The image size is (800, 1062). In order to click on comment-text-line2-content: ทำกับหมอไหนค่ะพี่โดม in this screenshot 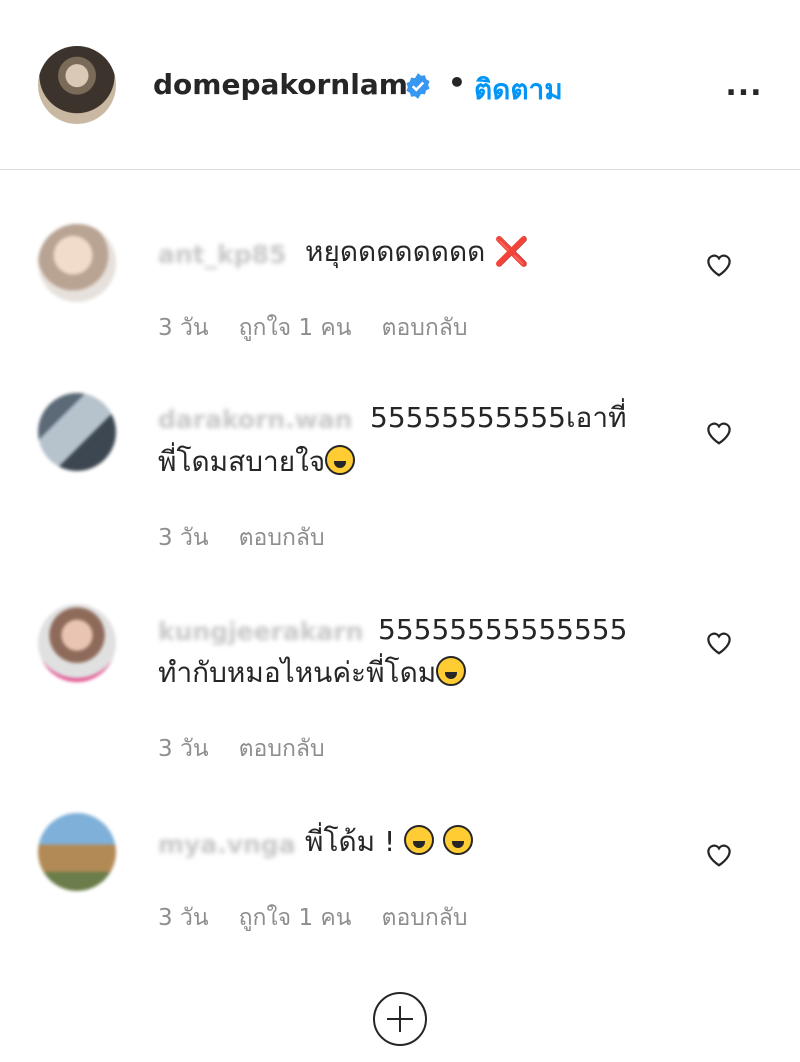, I will do `click(297, 672)`.